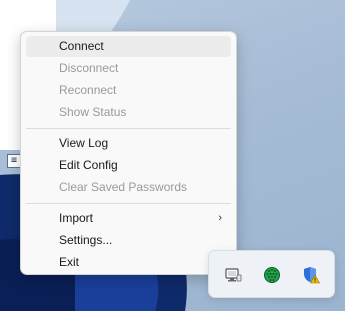 The width and height of the screenshot is (345, 311). I want to click on menu-item-show-status: Show Status, so click(128, 112).